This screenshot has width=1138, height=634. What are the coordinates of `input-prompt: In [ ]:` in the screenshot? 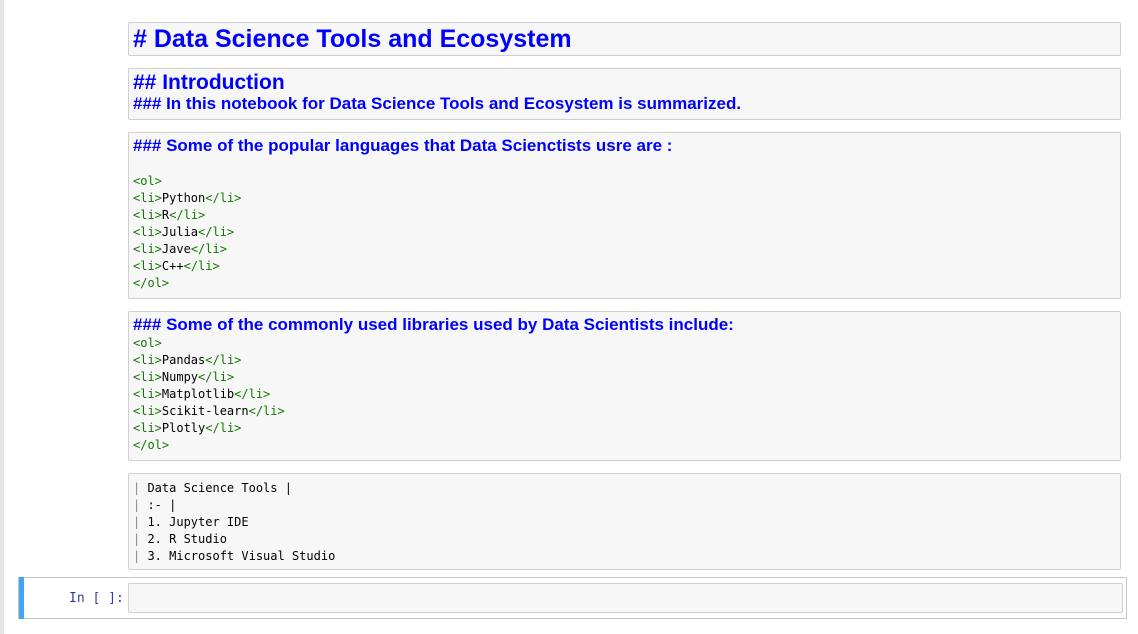 It's located at (96, 598).